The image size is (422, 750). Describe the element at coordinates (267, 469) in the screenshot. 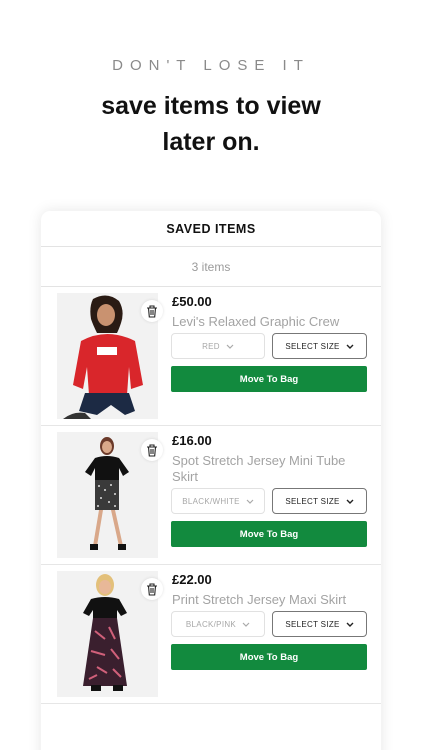

I see `item-name: Spot Stretch Jersey Mini Tube Skirt` at that location.